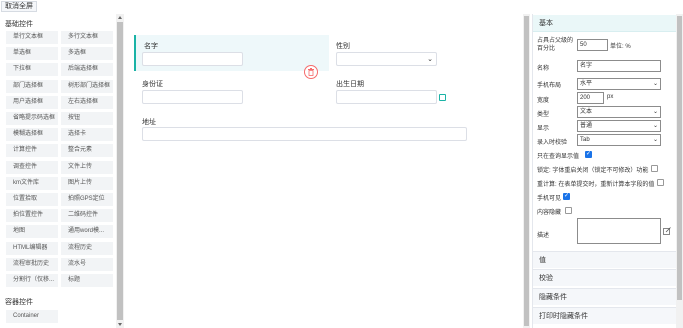  What do you see at coordinates (604, 277) in the screenshot?
I see `validation-section: 校验` at bounding box center [604, 277].